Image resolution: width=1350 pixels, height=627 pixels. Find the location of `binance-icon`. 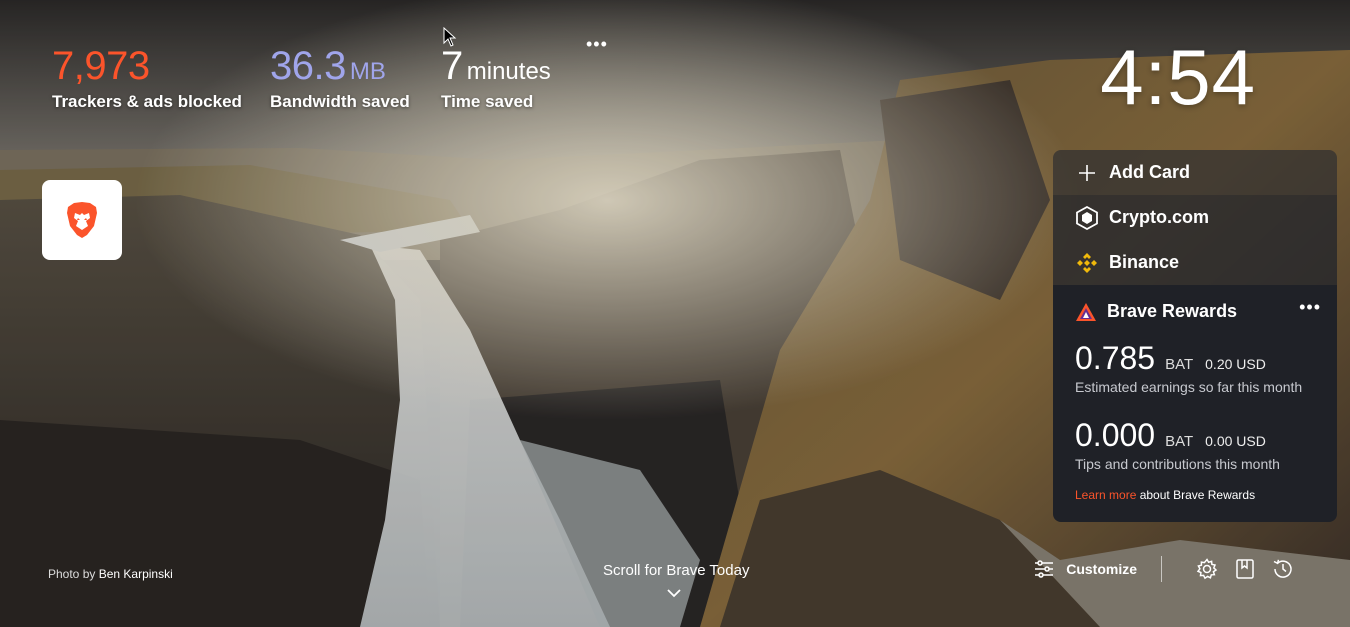

binance-icon is located at coordinates (1087, 263).